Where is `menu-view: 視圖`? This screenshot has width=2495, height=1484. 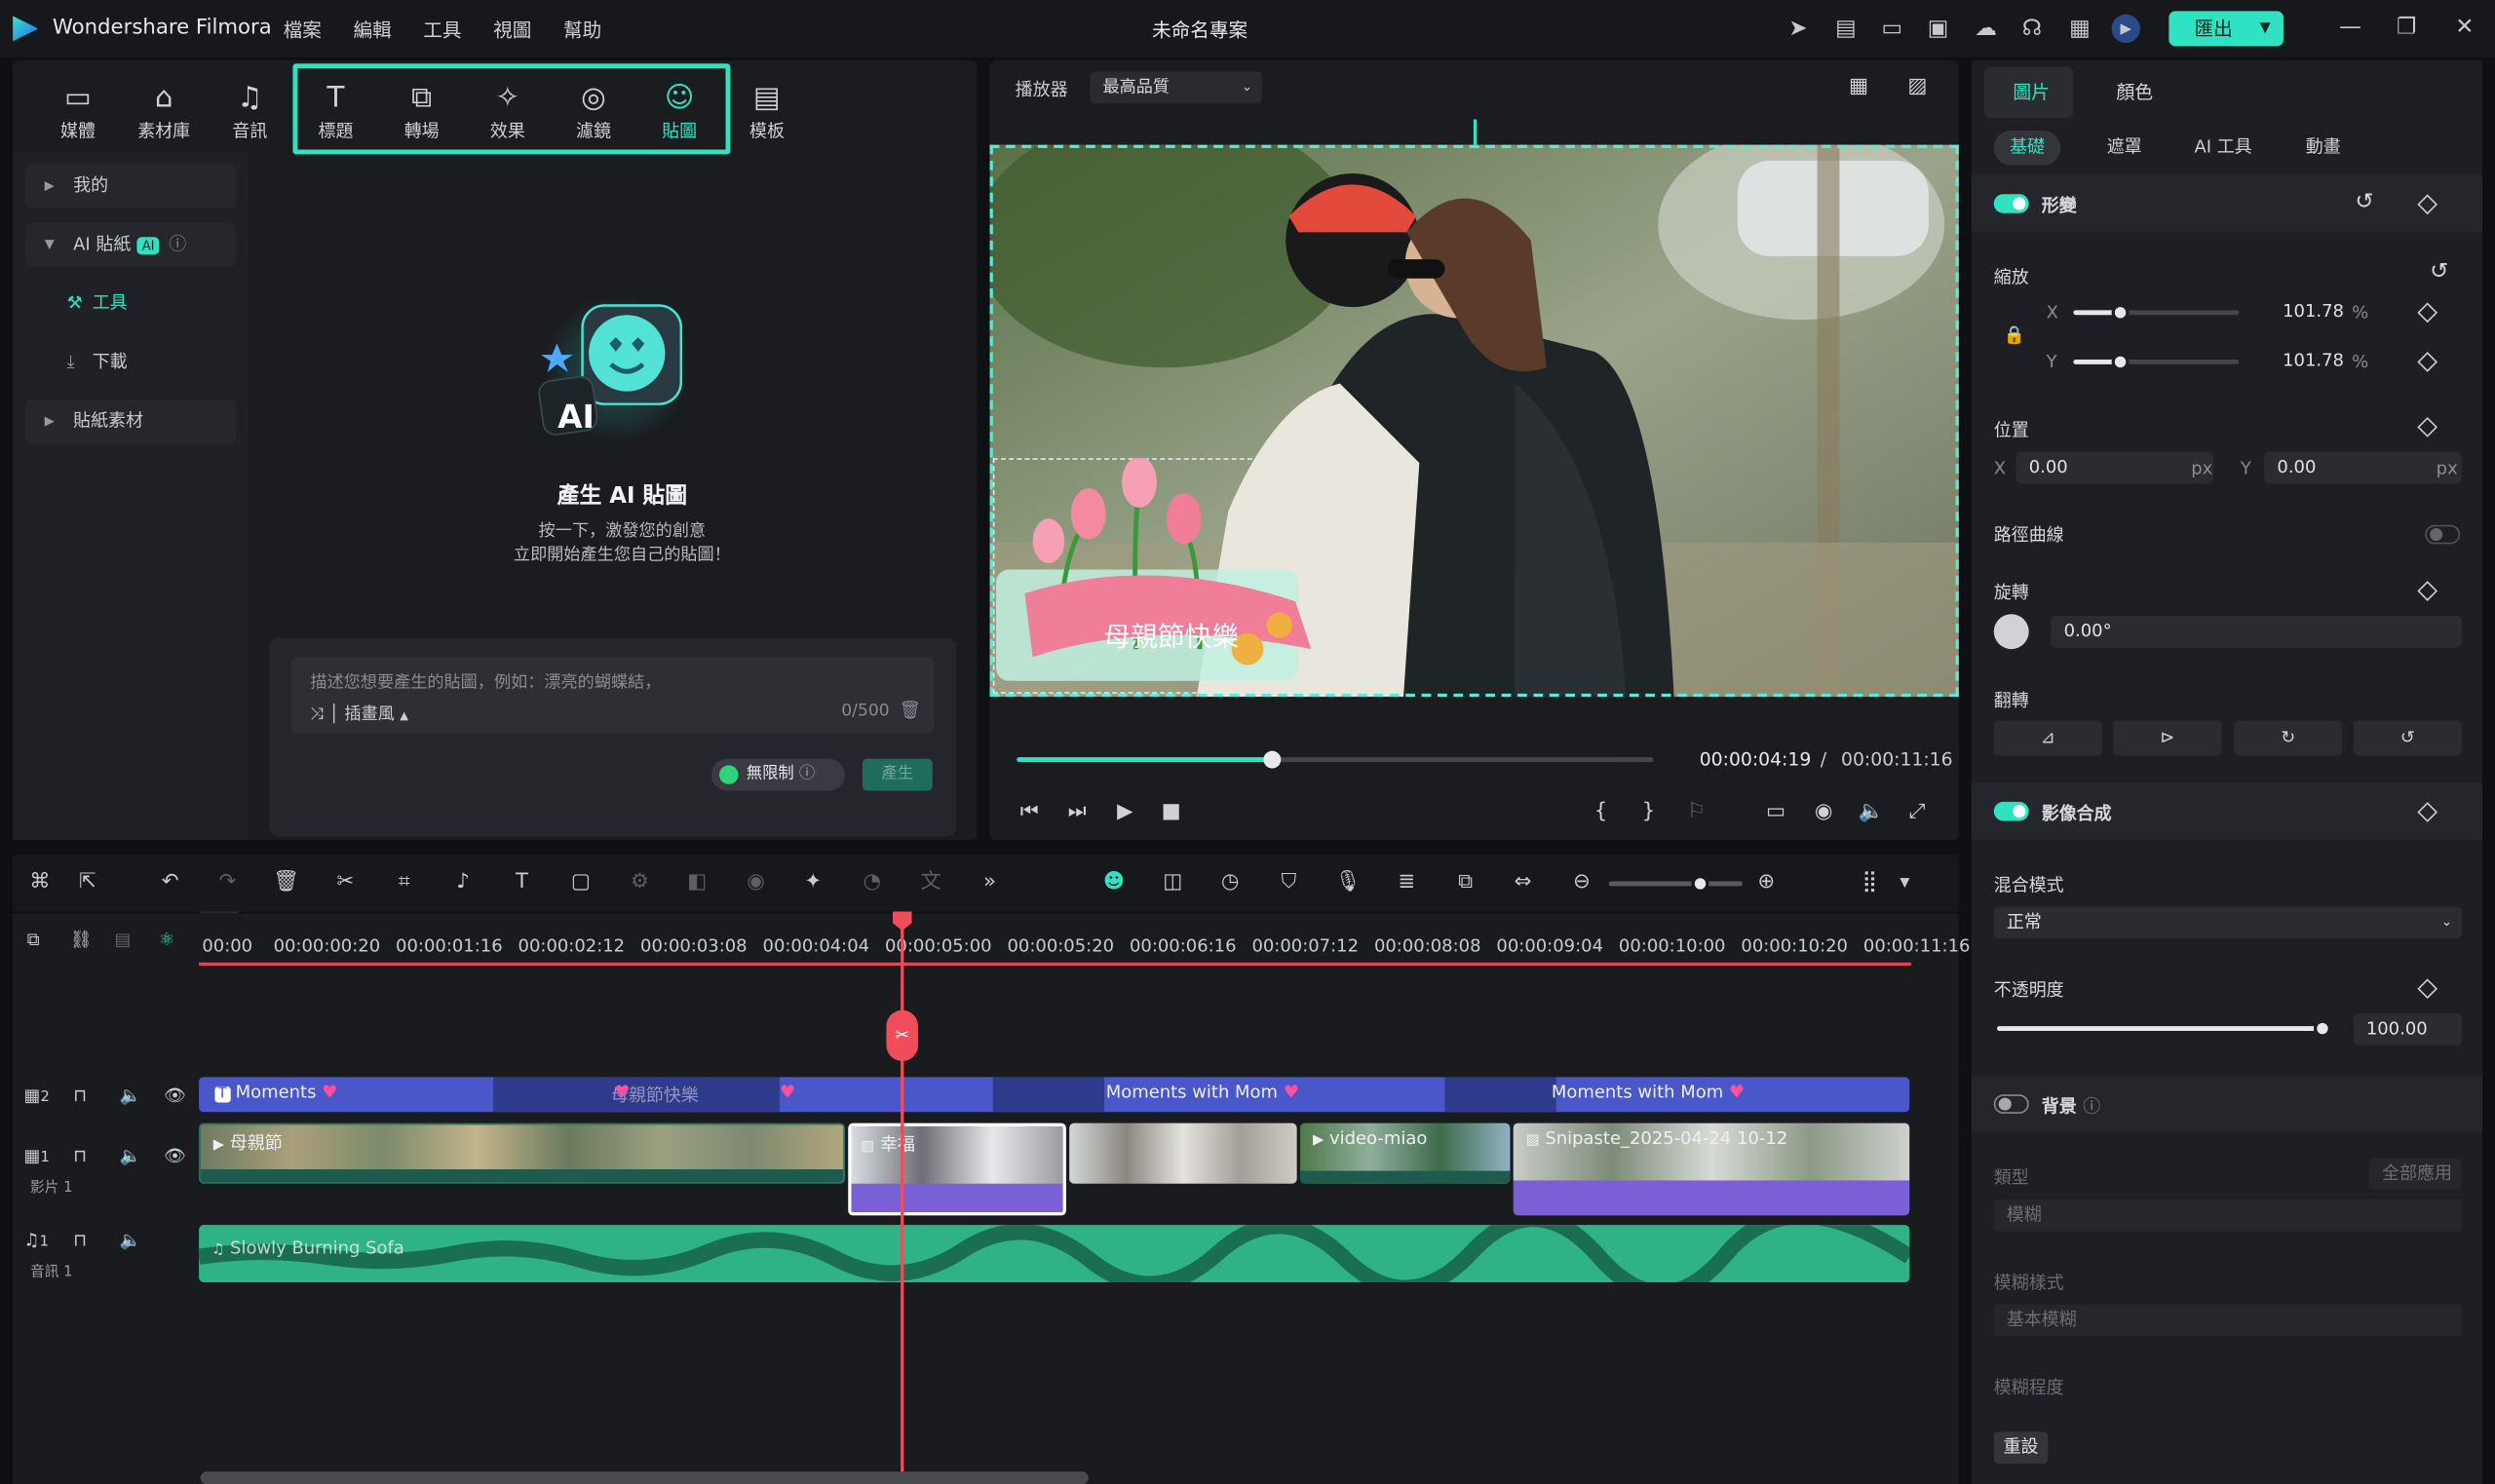
menu-view: 視圖 is located at coordinates (512, 29).